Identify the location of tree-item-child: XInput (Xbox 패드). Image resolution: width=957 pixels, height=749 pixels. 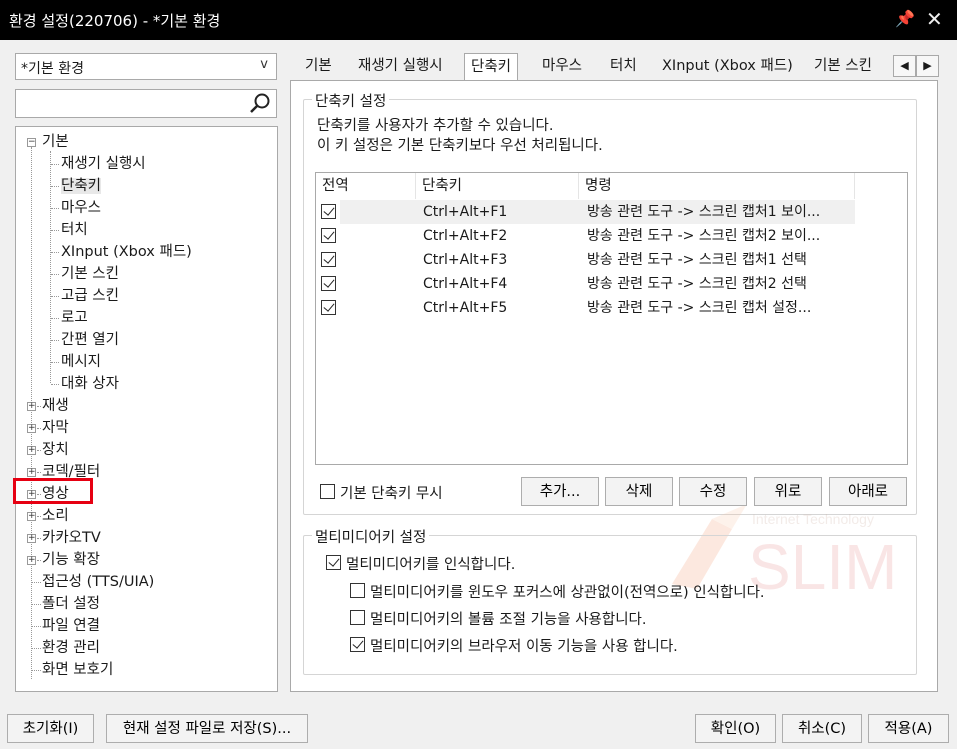
(126, 252).